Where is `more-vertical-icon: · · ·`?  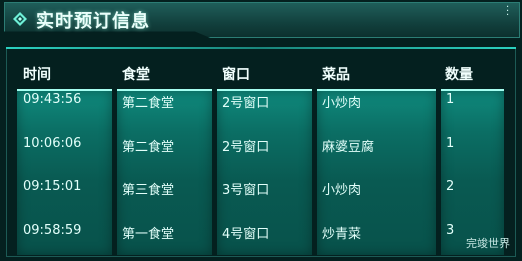 more-vertical-icon: · · · is located at coordinates (508, 12).